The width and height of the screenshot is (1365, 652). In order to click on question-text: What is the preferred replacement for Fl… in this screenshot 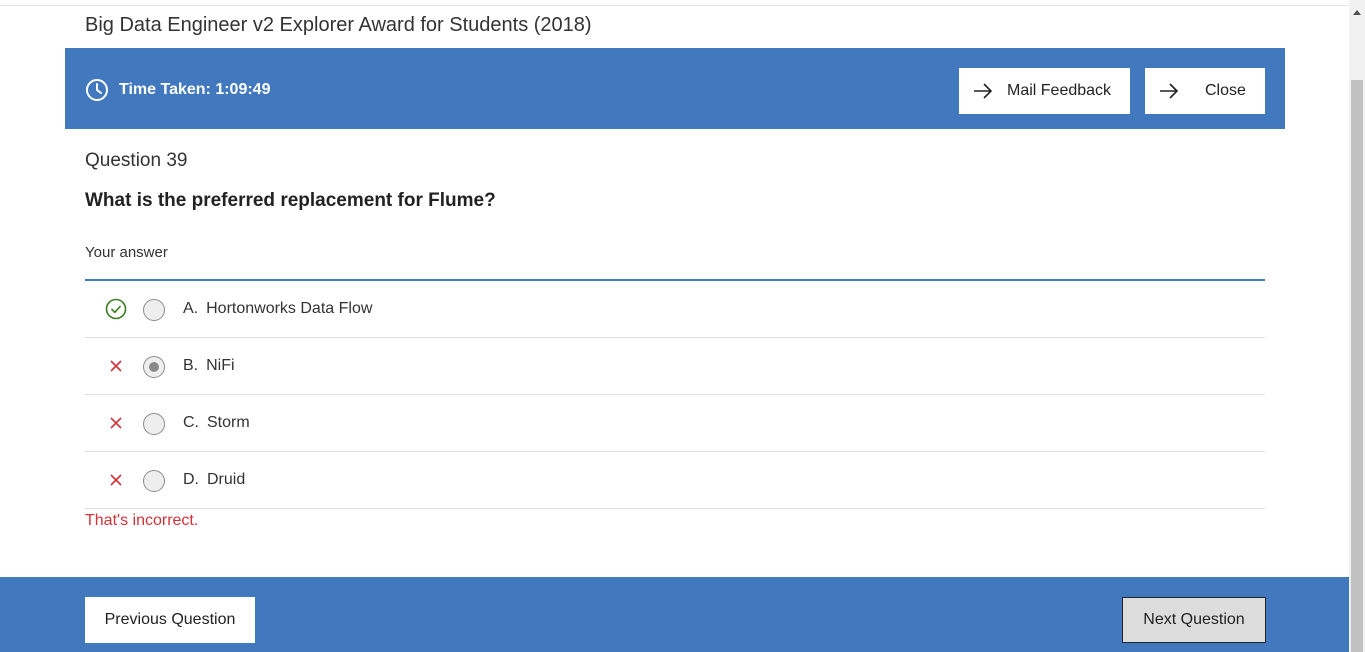, I will do `click(290, 200)`.